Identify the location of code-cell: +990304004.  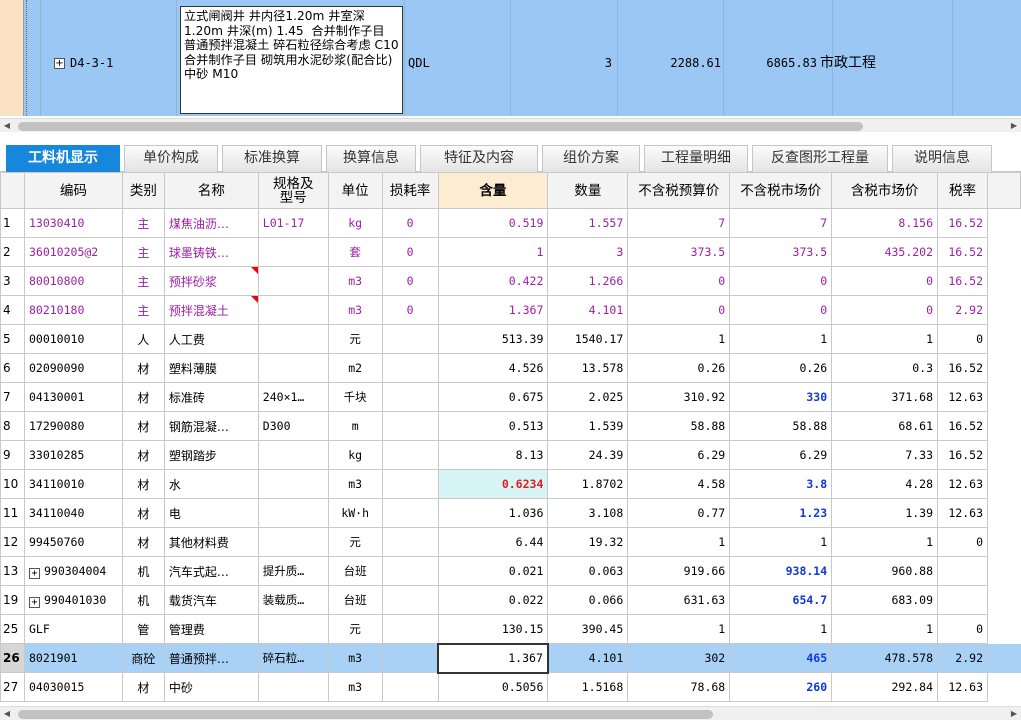
(73, 571).